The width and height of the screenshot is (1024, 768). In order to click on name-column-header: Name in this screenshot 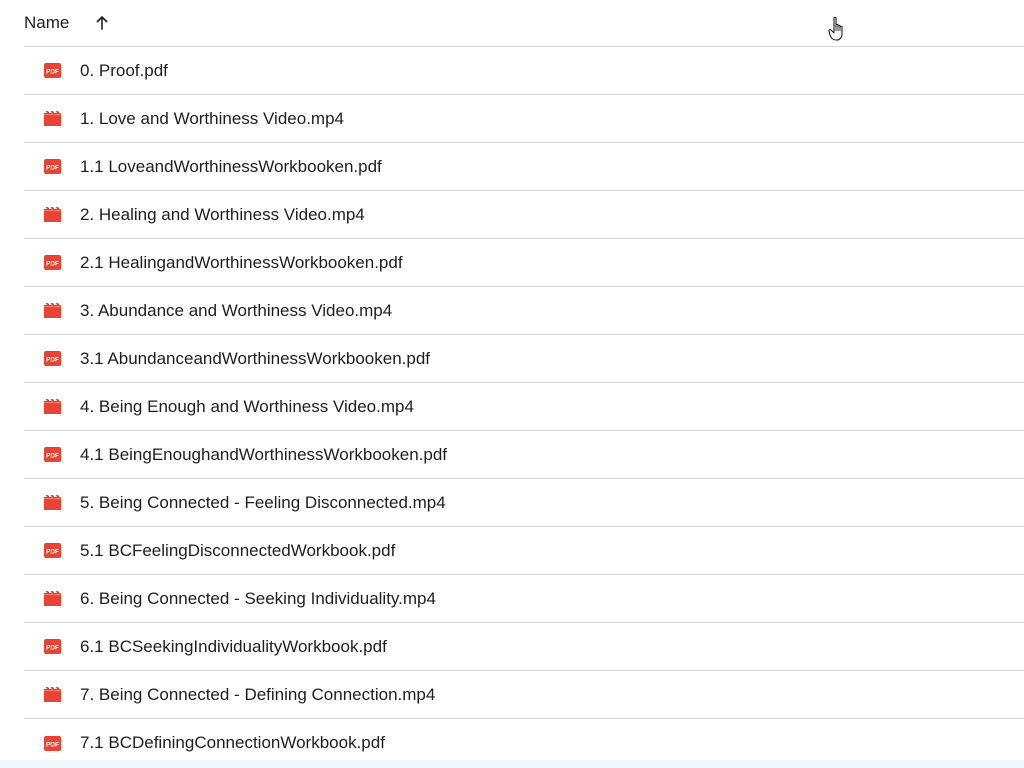, I will do `click(46, 23)`.